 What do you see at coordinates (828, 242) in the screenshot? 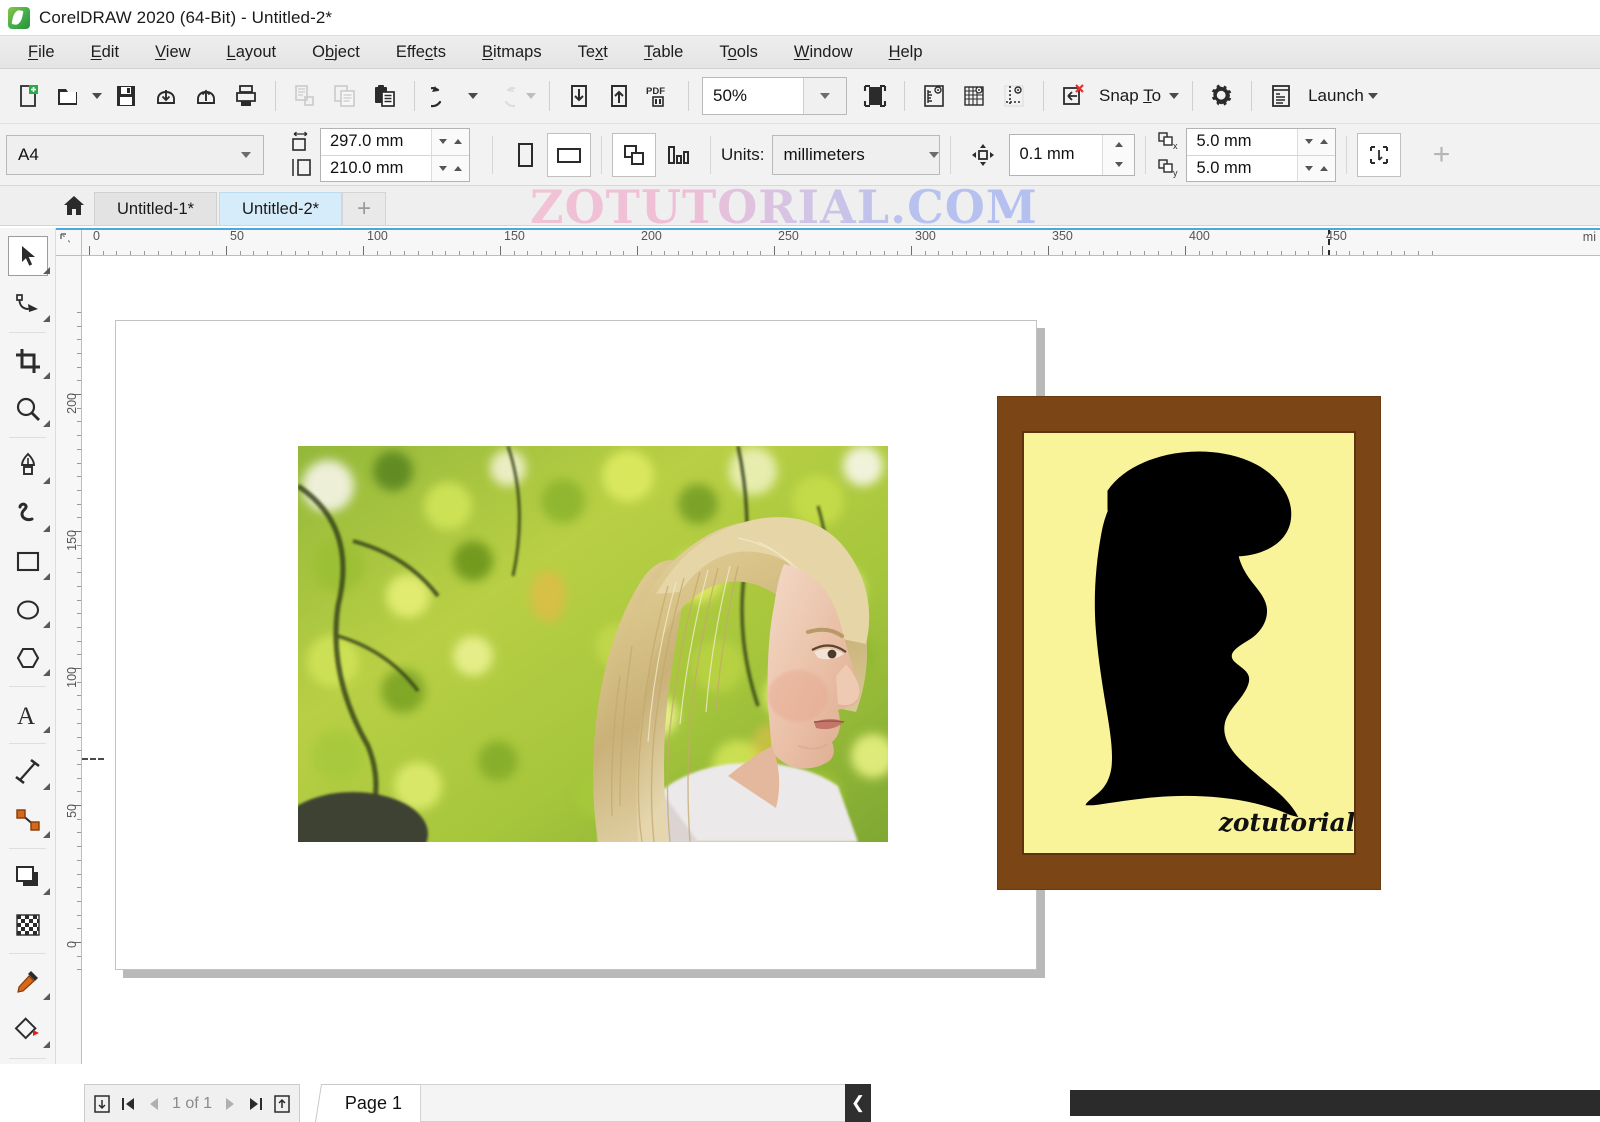
I see `horizontal-ruler: 0 50 100 150 200 250 300 350 400 450 mi` at bounding box center [828, 242].